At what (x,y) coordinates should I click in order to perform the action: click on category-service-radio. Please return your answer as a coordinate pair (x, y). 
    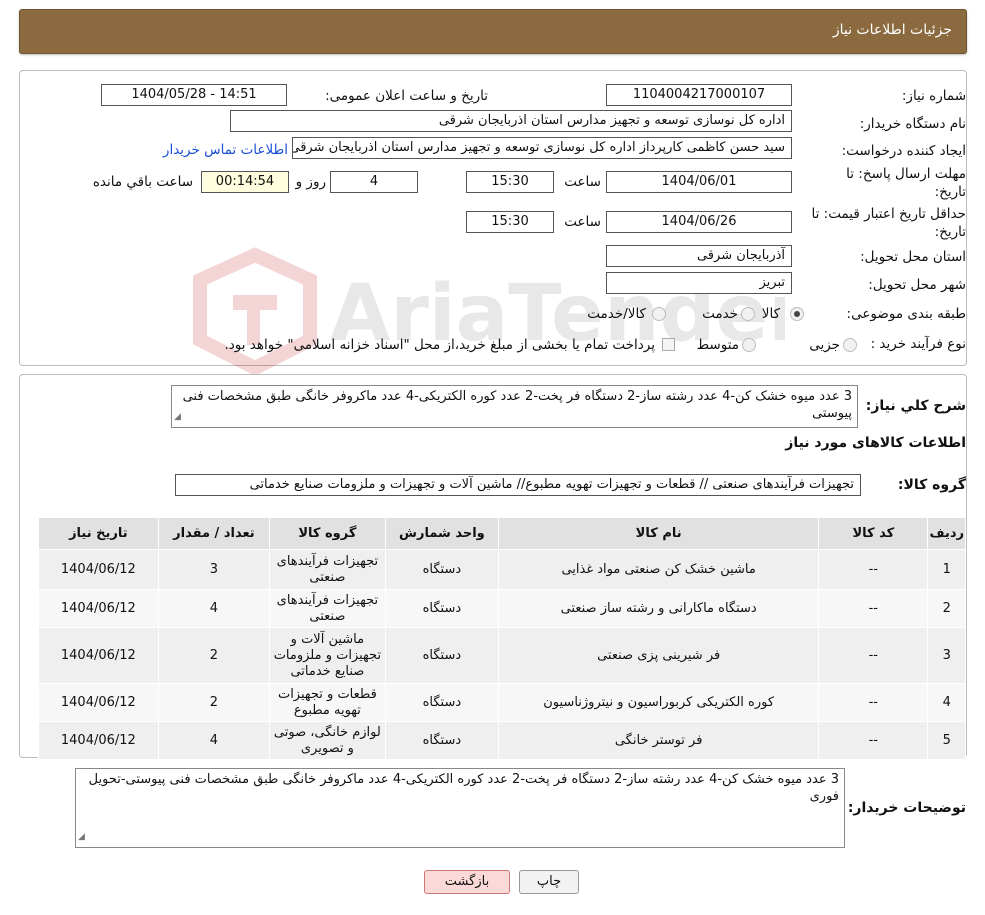
    Looking at the image, I should click on (748, 314).